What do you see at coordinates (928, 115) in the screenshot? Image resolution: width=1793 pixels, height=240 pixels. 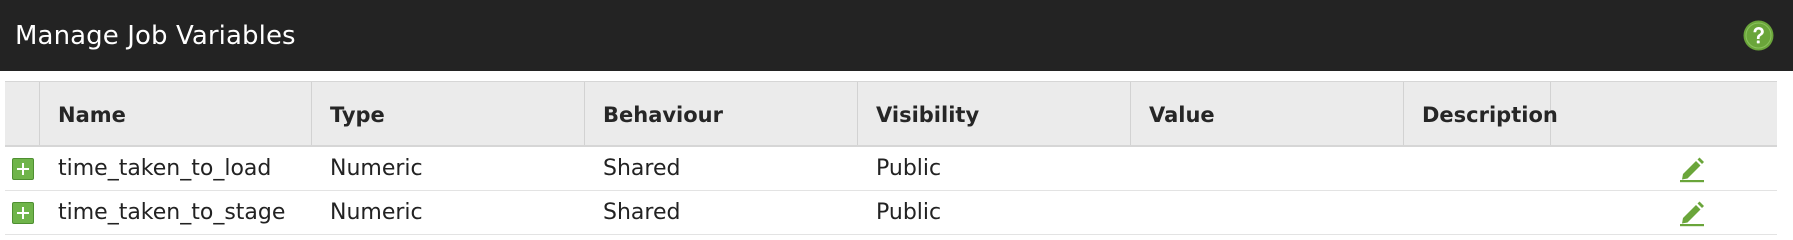 I see `column-header-label: Visibility` at bounding box center [928, 115].